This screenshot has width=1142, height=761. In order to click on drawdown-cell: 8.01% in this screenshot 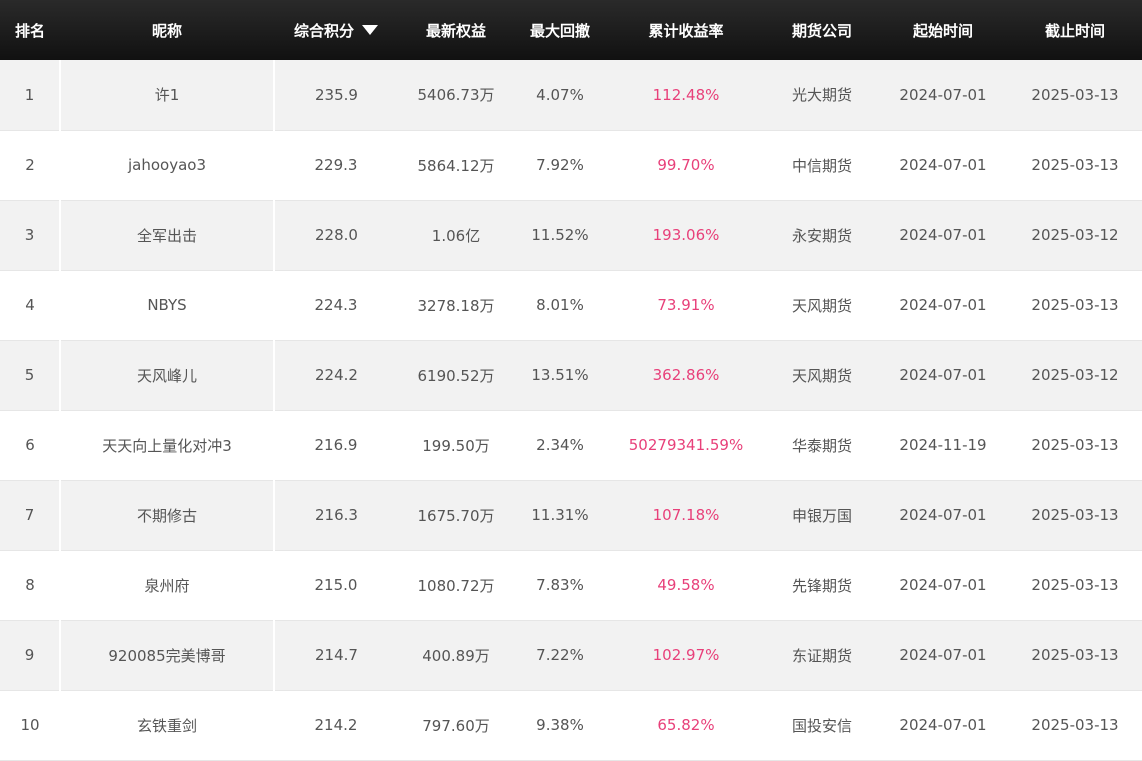, I will do `click(560, 305)`.